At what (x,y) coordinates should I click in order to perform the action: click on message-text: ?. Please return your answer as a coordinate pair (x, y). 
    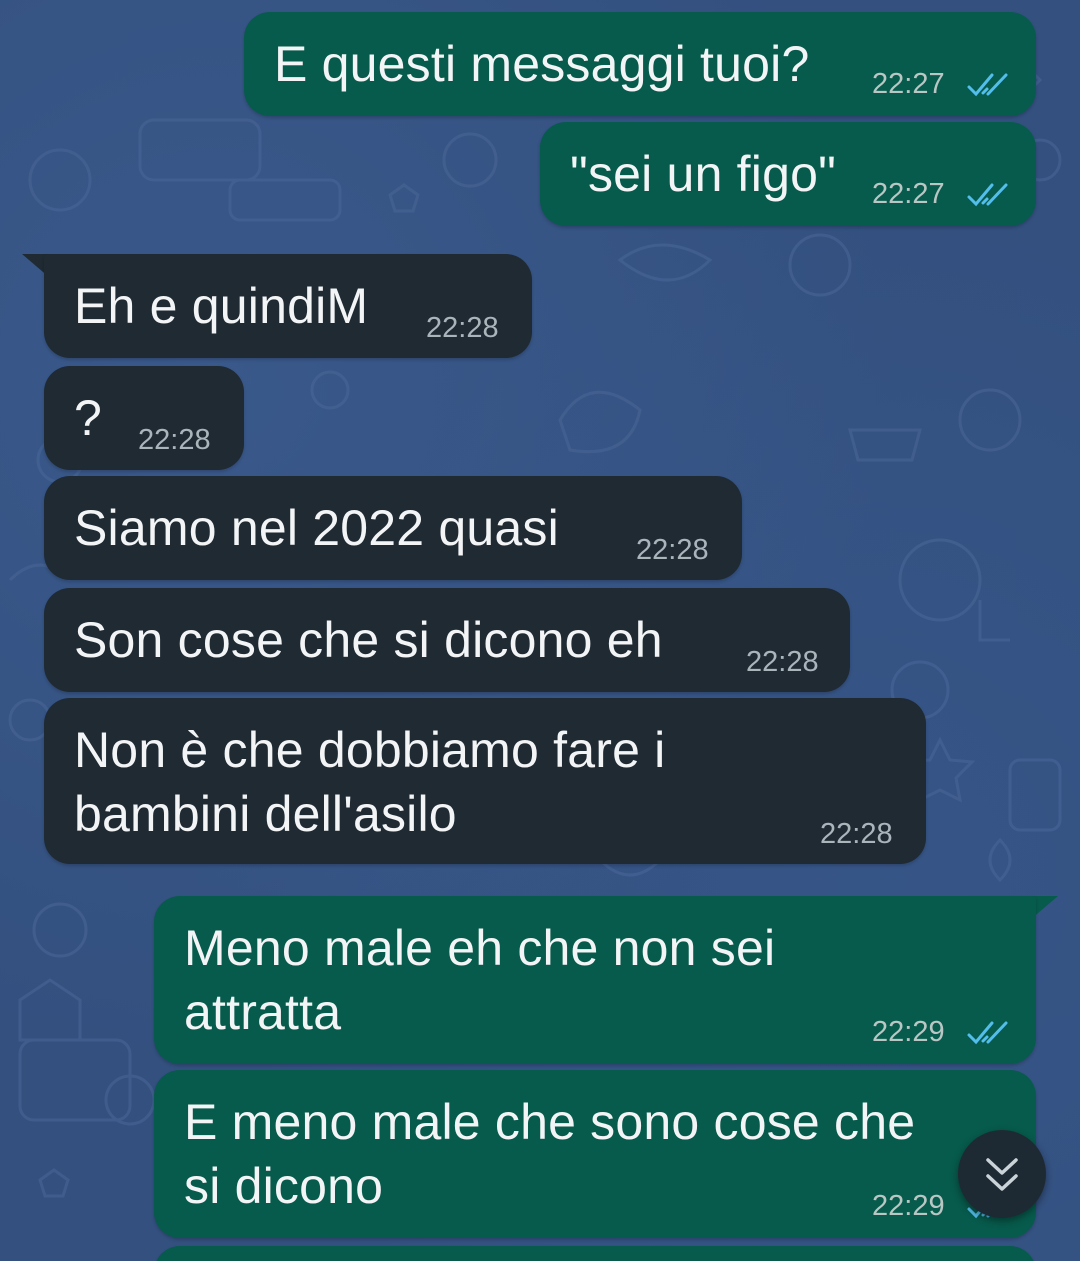
    Looking at the image, I should click on (88, 418).